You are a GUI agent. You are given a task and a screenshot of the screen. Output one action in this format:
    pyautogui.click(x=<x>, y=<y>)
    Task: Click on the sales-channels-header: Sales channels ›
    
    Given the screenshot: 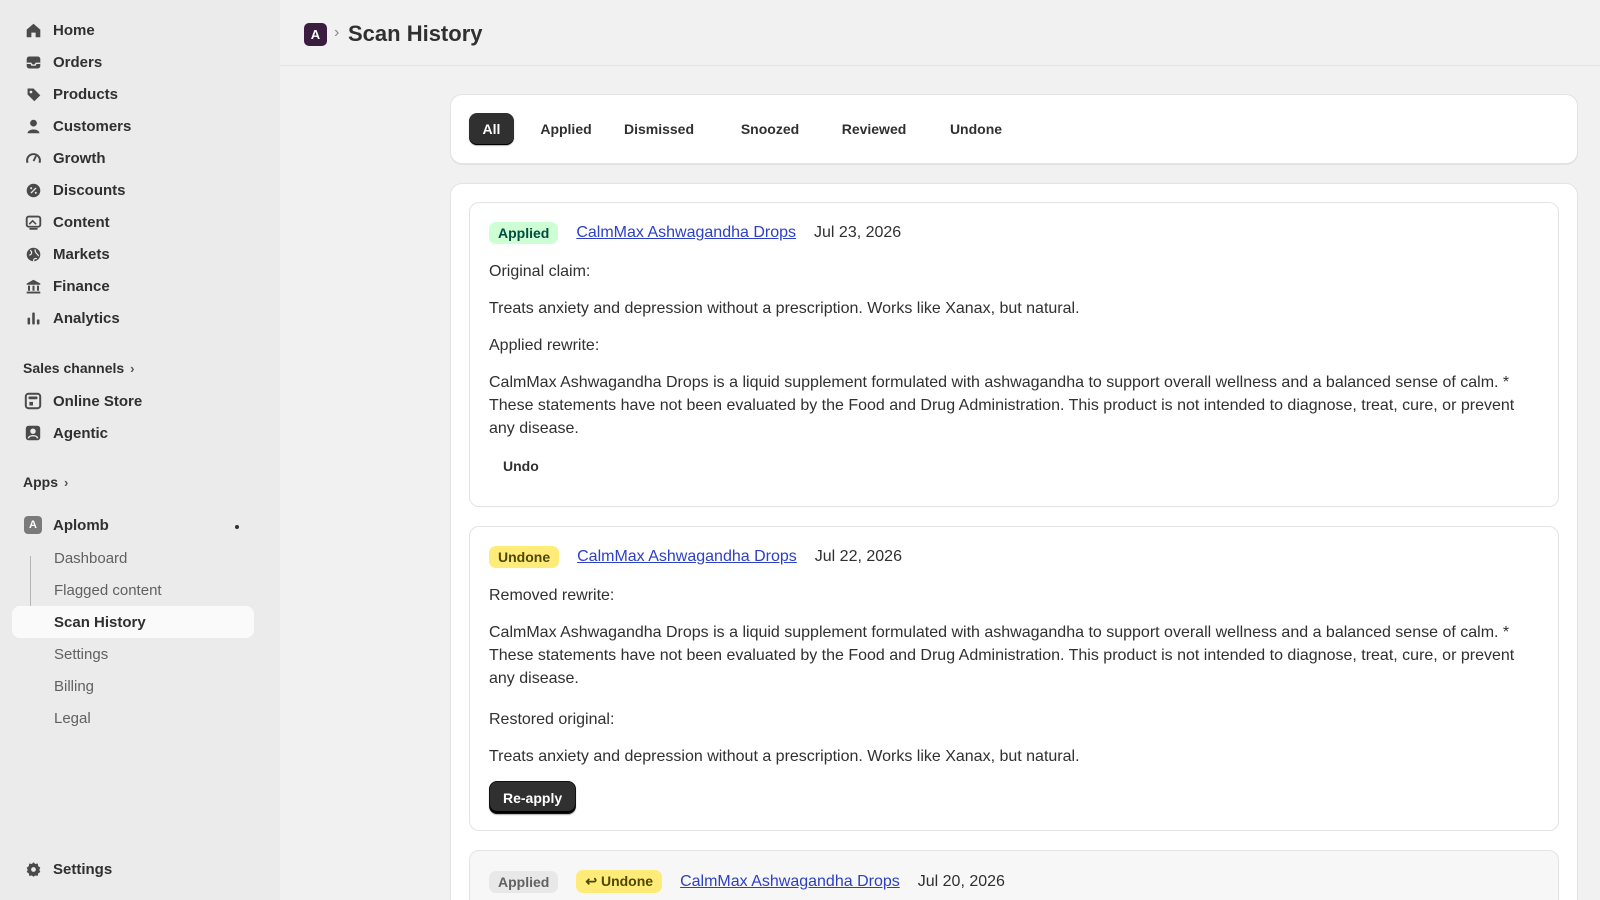 What is the action you would take?
    pyautogui.click(x=79, y=368)
    